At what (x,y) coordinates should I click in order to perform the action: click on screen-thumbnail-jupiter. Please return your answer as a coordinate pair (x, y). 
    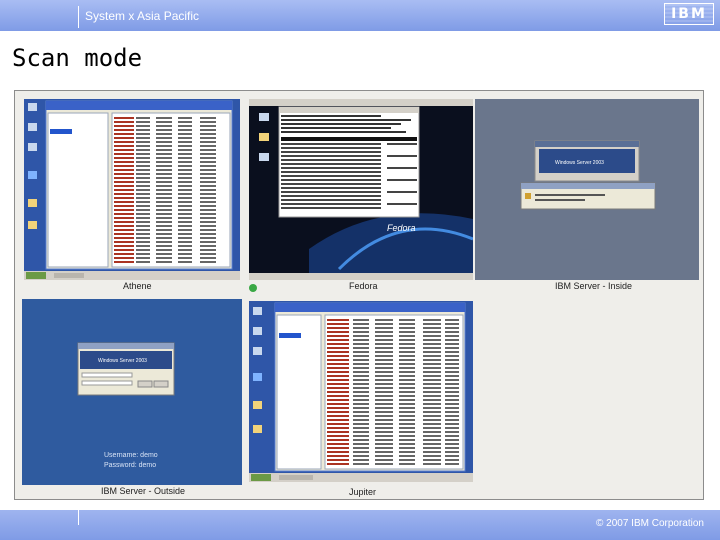
    Looking at the image, I should click on (361, 391).